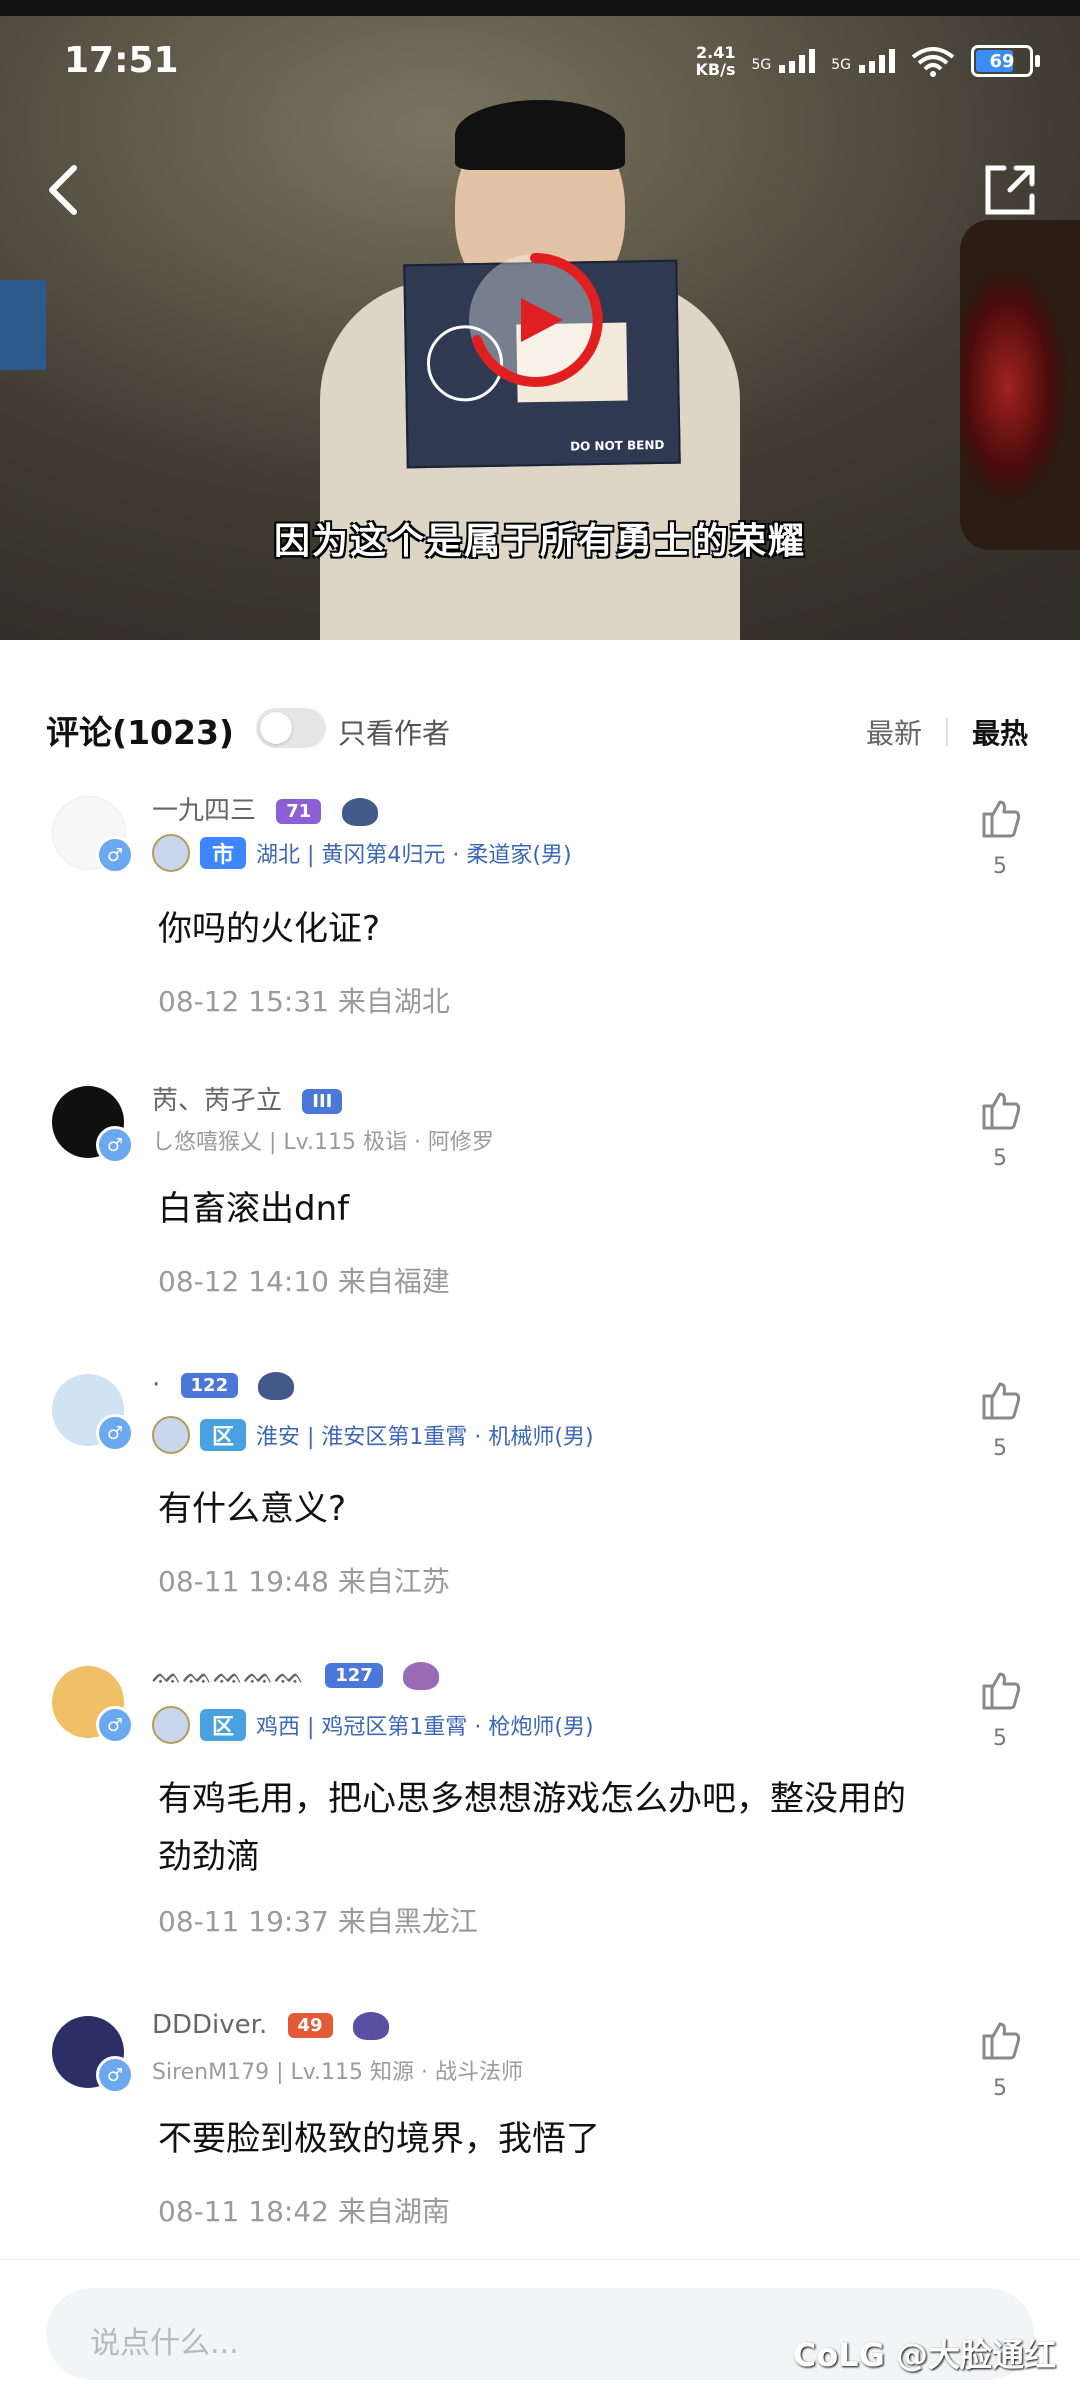 The width and height of the screenshot is (1080, 2400). Describe the element at coordinates (894, 732) in the screenshot. I see `sort-newest: 最新` at that location.